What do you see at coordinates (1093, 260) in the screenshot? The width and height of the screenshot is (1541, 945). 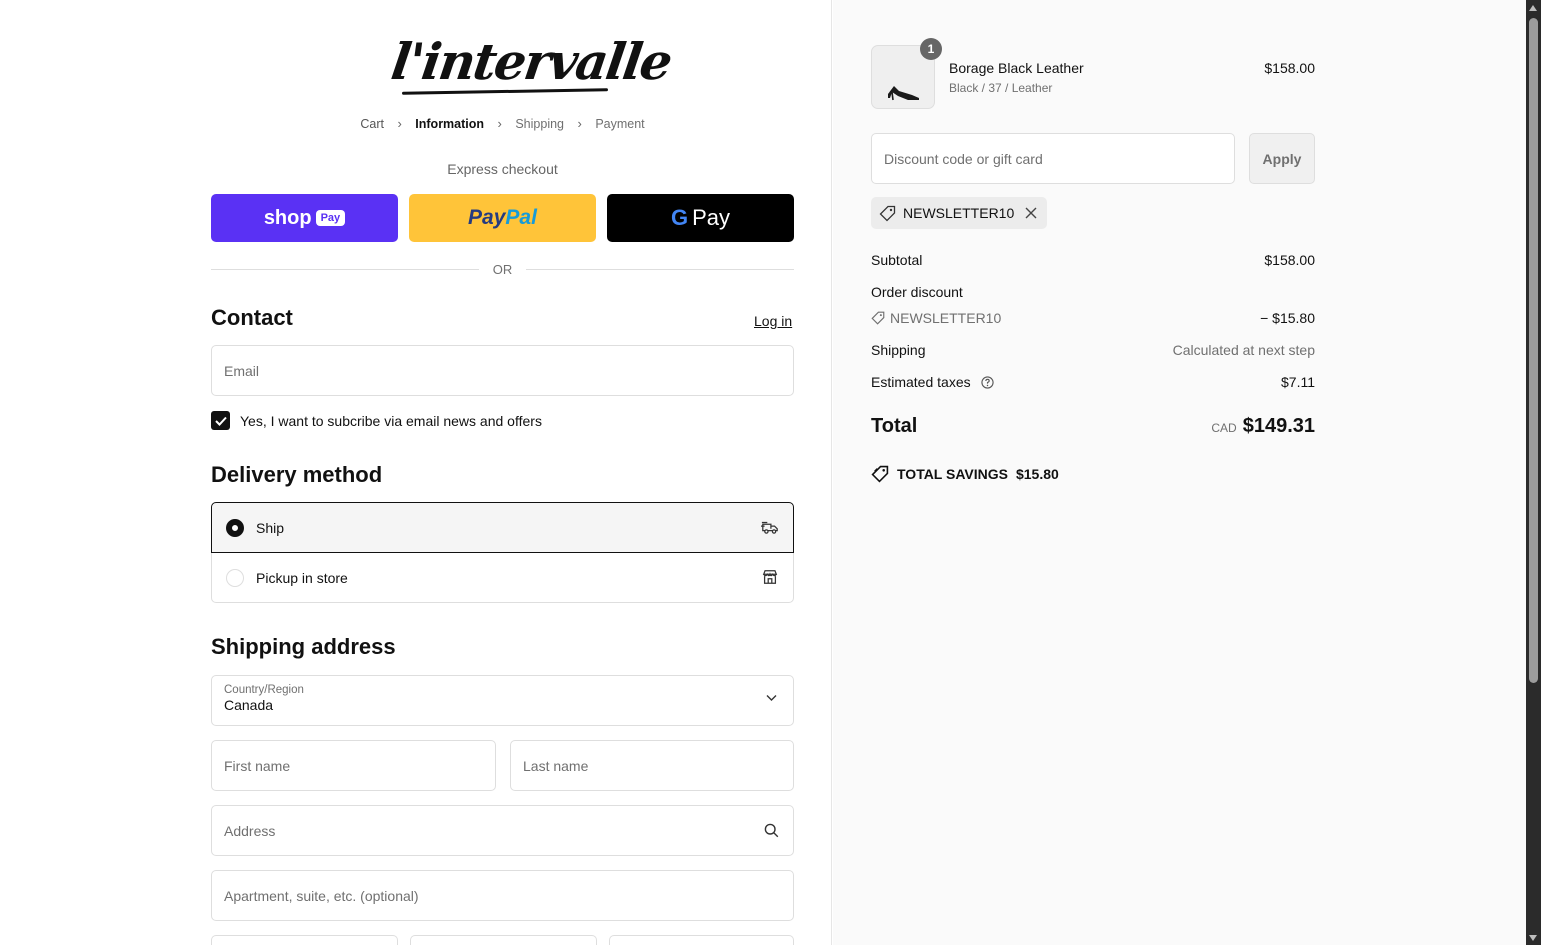 I see `subtotal-row: Subtotal $158.00` at bounding box center [1093, 260].